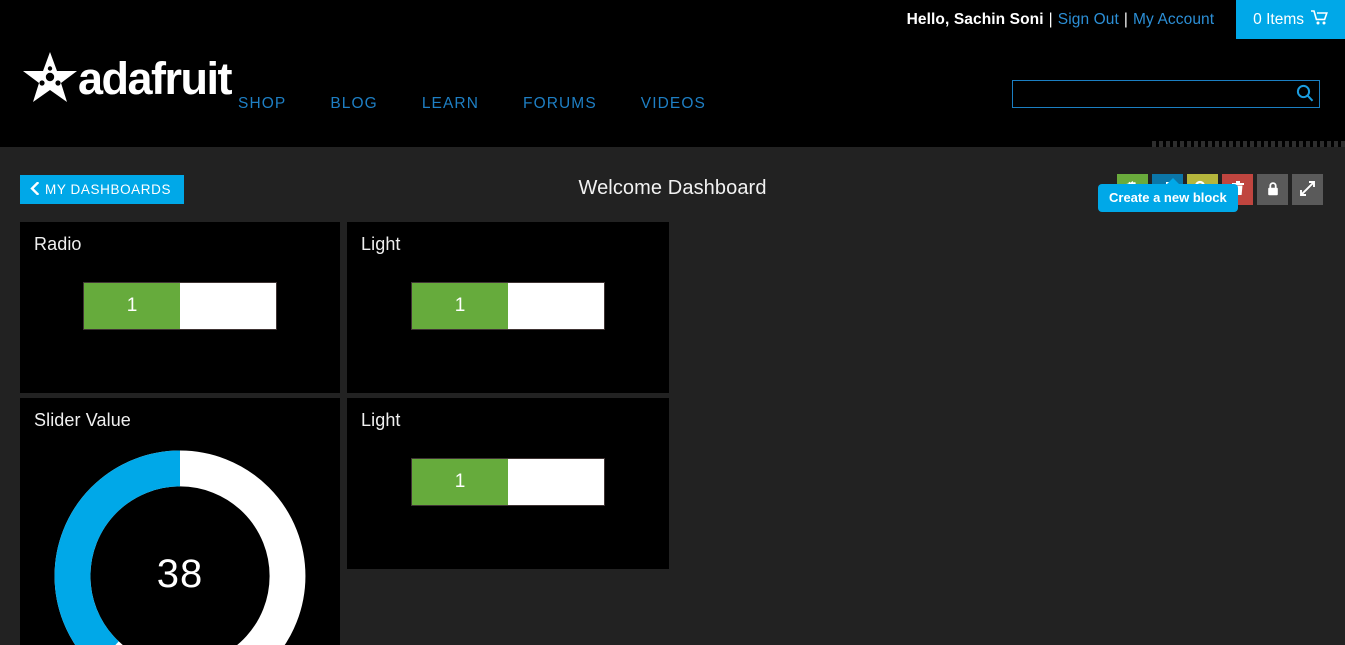  What do you see at coordinates (1152, 94) in the screenshot?
I see `search-input` at bounding box center [1152, 94].